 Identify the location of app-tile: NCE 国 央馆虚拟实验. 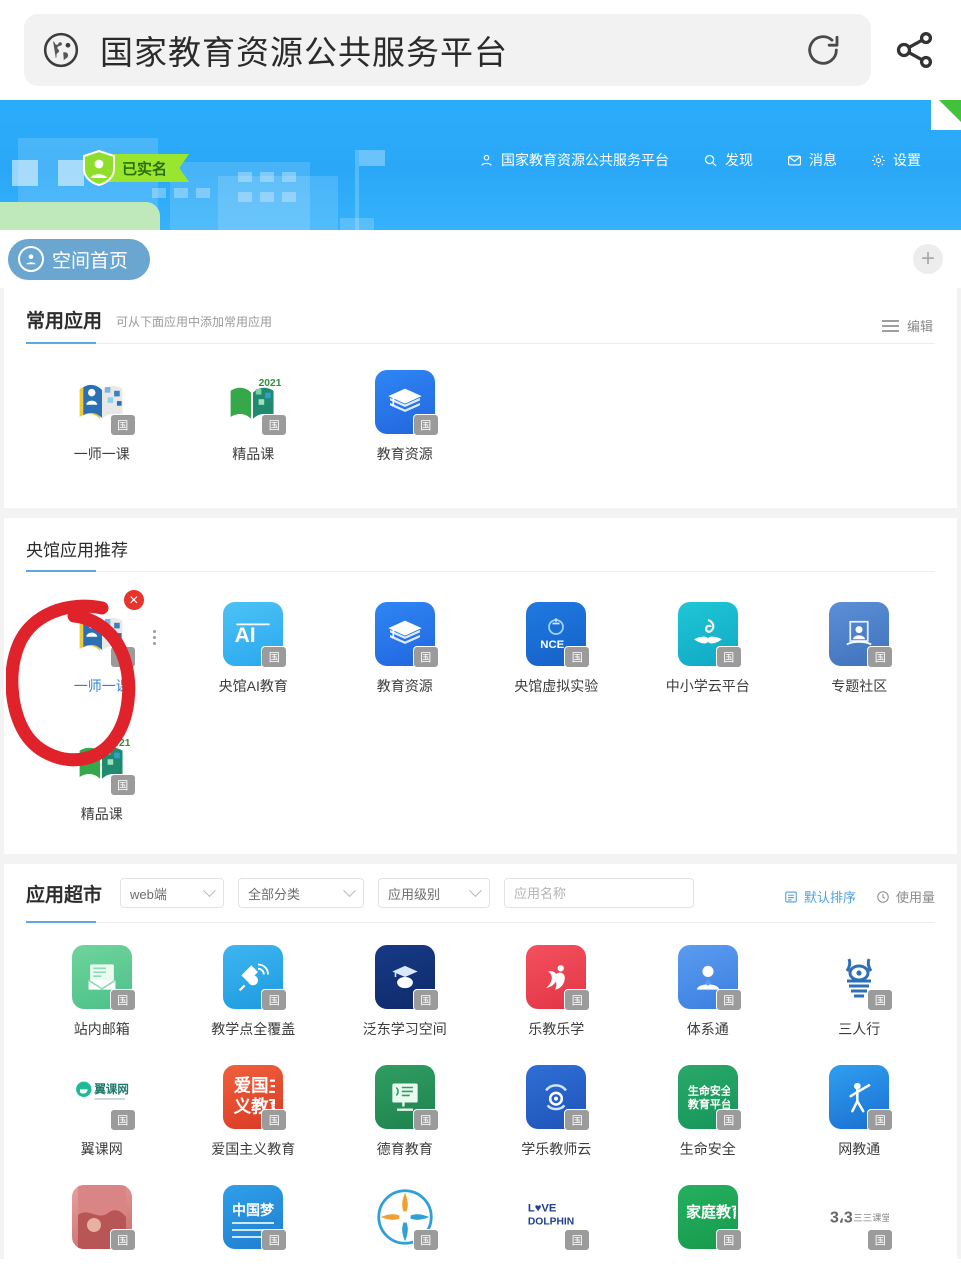
(557, 649).